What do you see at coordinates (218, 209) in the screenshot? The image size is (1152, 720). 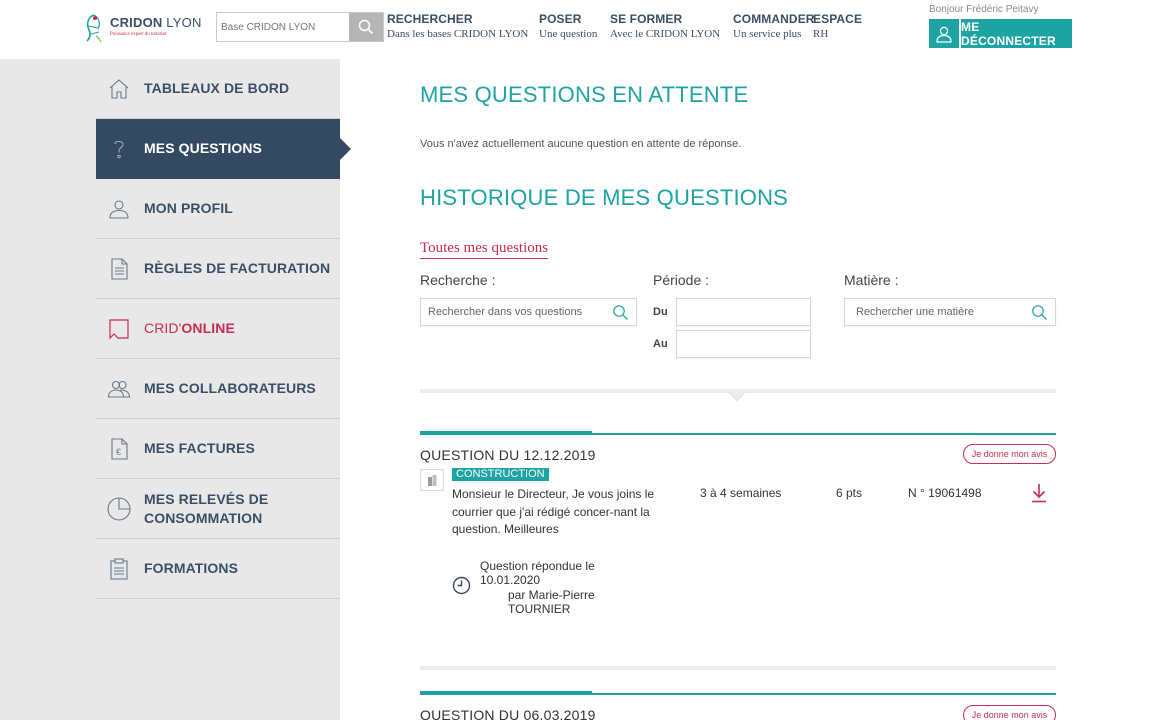 I see `sidebar-item-mon-profil: MON PROFIL` at bounding box center [218, 209].